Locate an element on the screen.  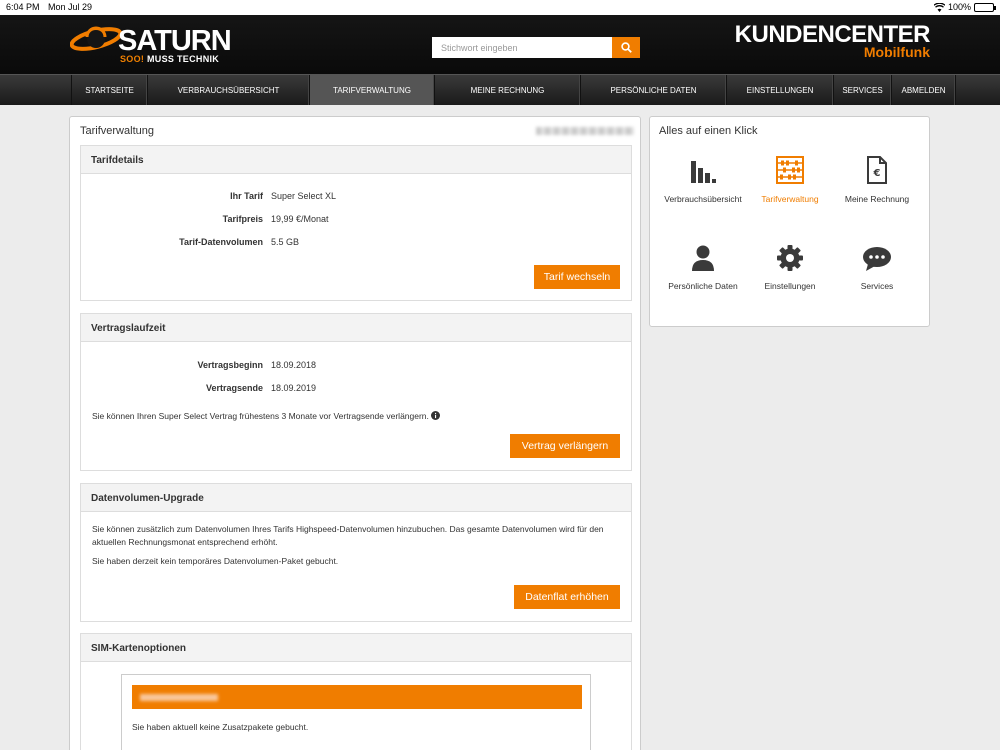
tile-meine-rechnung: € Meine Rechnung is located at coordinates (877, 180).